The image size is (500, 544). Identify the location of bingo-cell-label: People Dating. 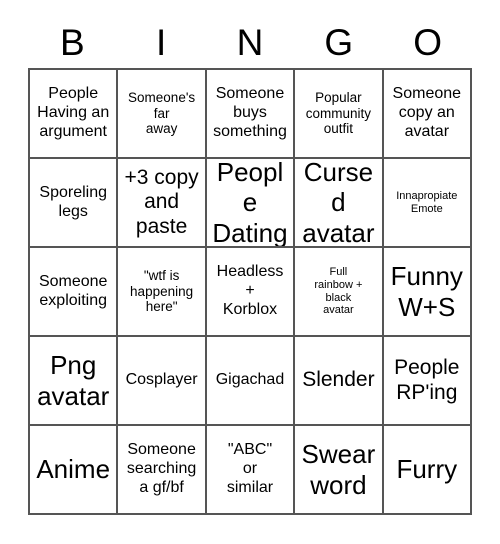
(250, 203).